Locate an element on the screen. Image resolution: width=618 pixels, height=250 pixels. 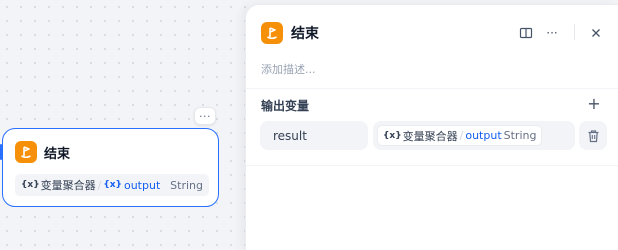
output-variables-title: 输出变量 is located at coordinates (285, 106).